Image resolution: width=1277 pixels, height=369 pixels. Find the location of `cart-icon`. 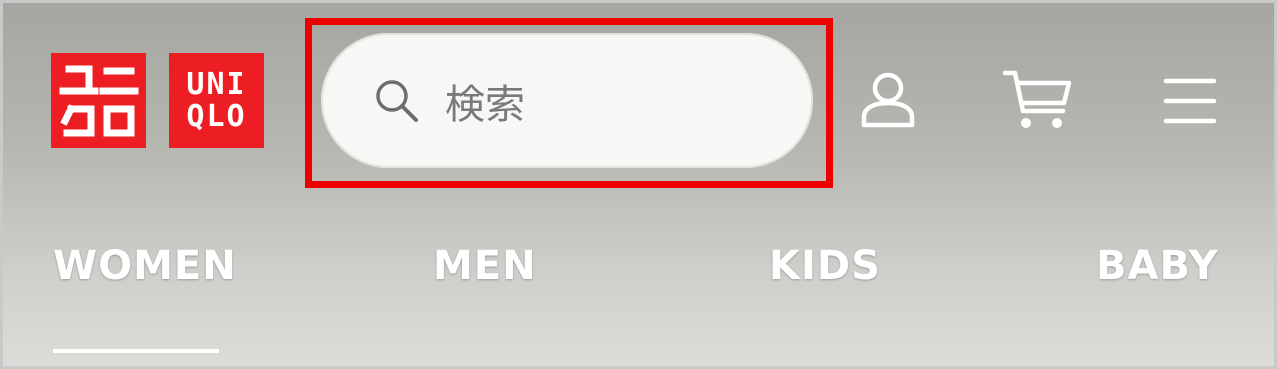

cart-icon is located at coordinates (1038, 100).